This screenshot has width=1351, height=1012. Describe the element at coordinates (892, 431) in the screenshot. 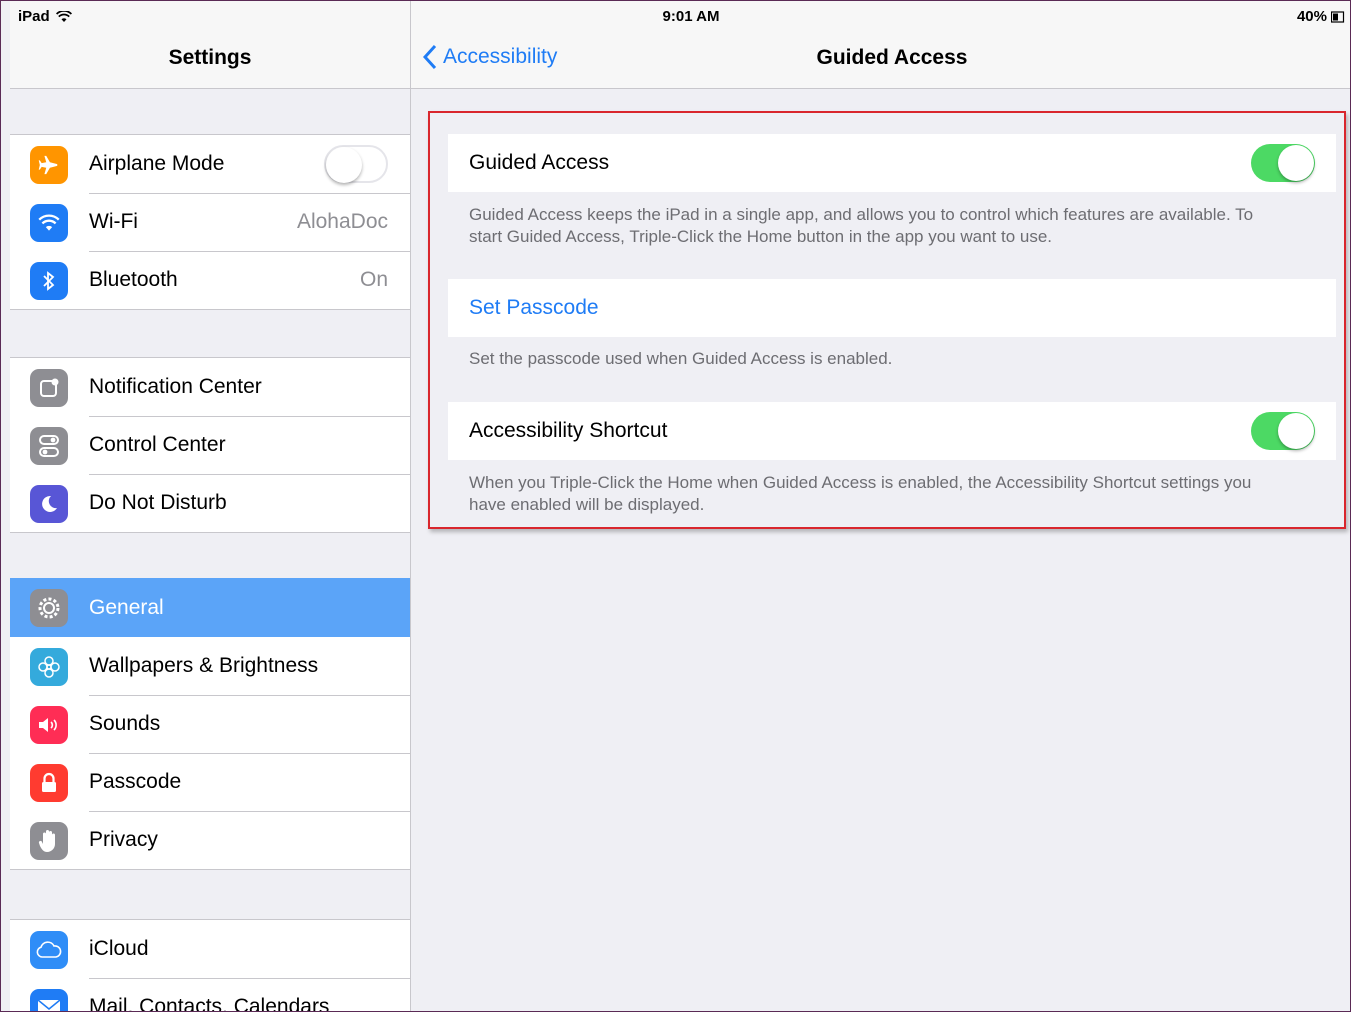

I see `accessibility-shortcut-row: Accessibility Shortcut` at that location.